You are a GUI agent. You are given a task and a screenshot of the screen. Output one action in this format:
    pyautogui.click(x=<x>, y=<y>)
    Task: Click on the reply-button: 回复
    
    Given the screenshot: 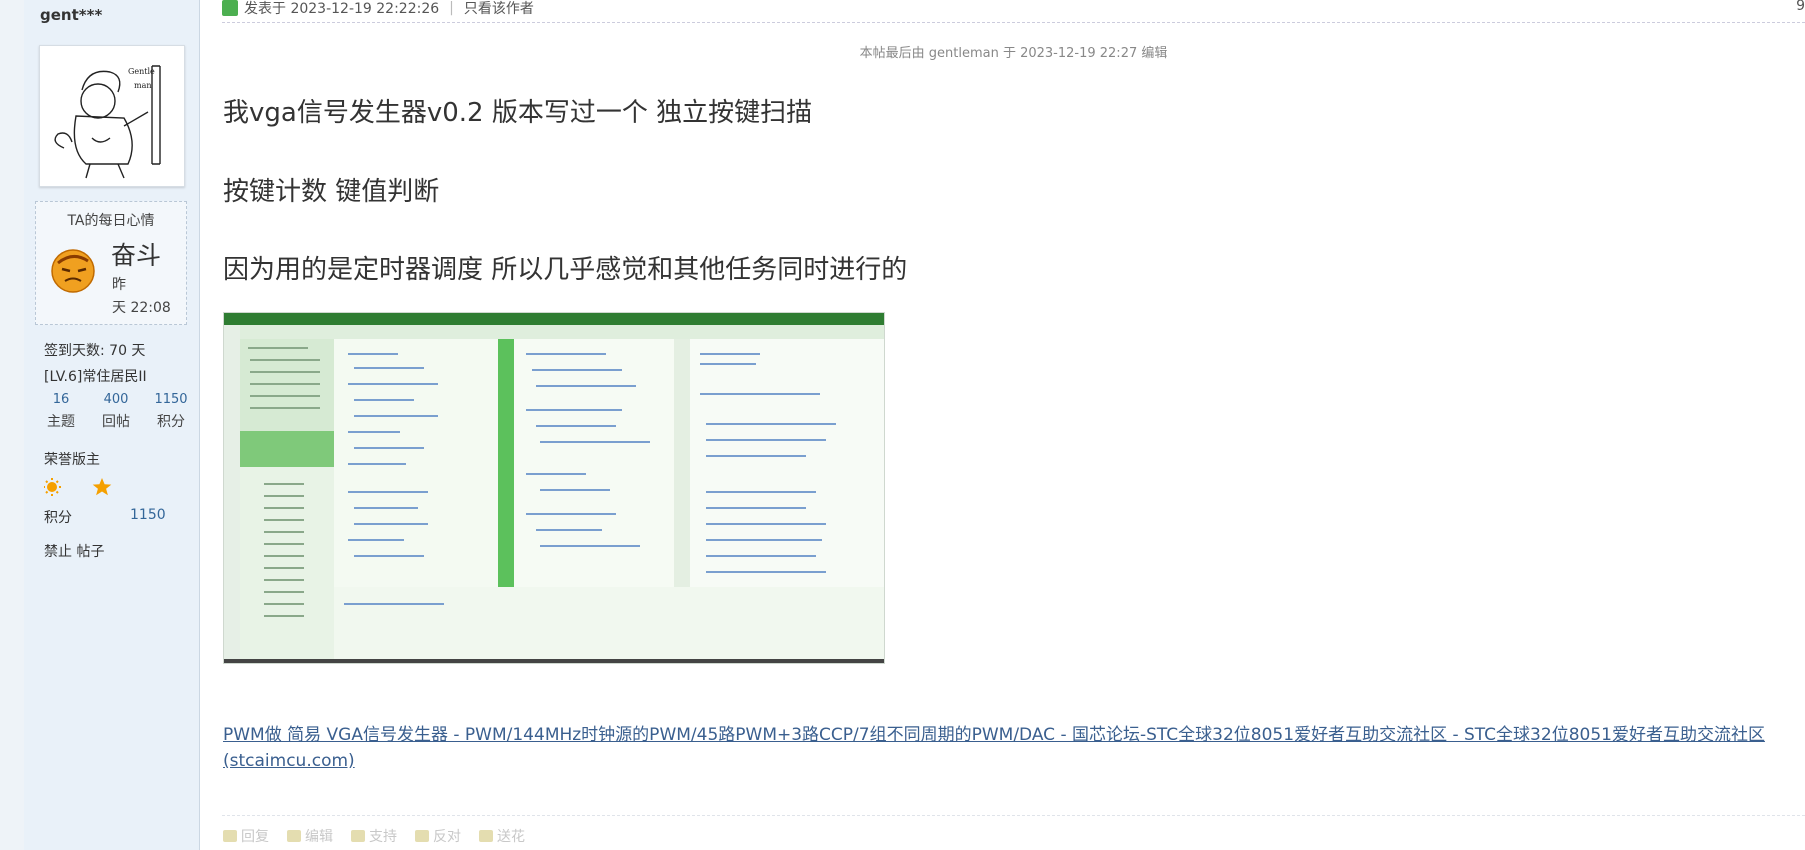 What is the action you would take?
    pyautogui.click(x=246, y=836)
    